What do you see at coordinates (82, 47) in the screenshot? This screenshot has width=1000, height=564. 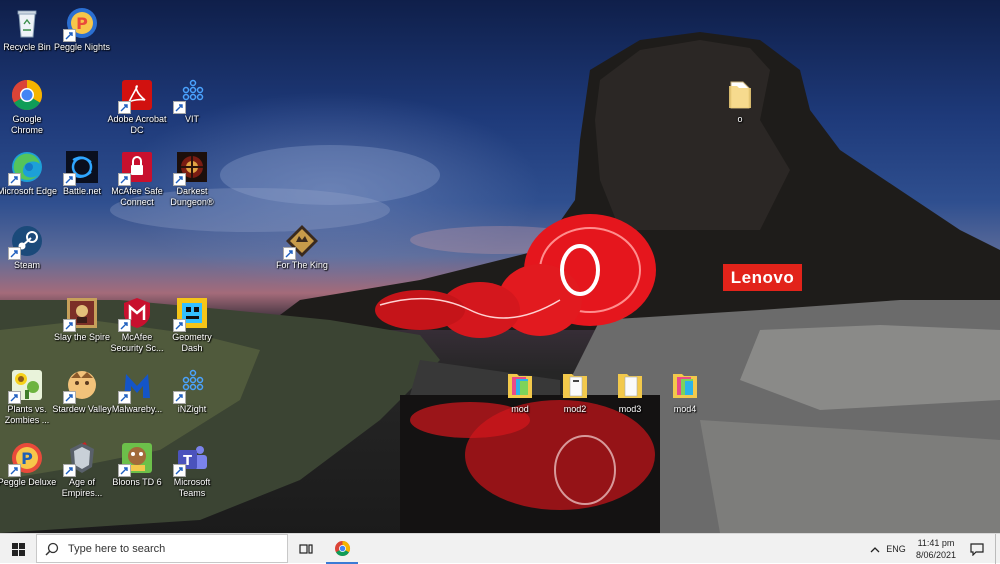 I see `desktop-icon-label: Peggle Nights` at bounding box center [82, 47].